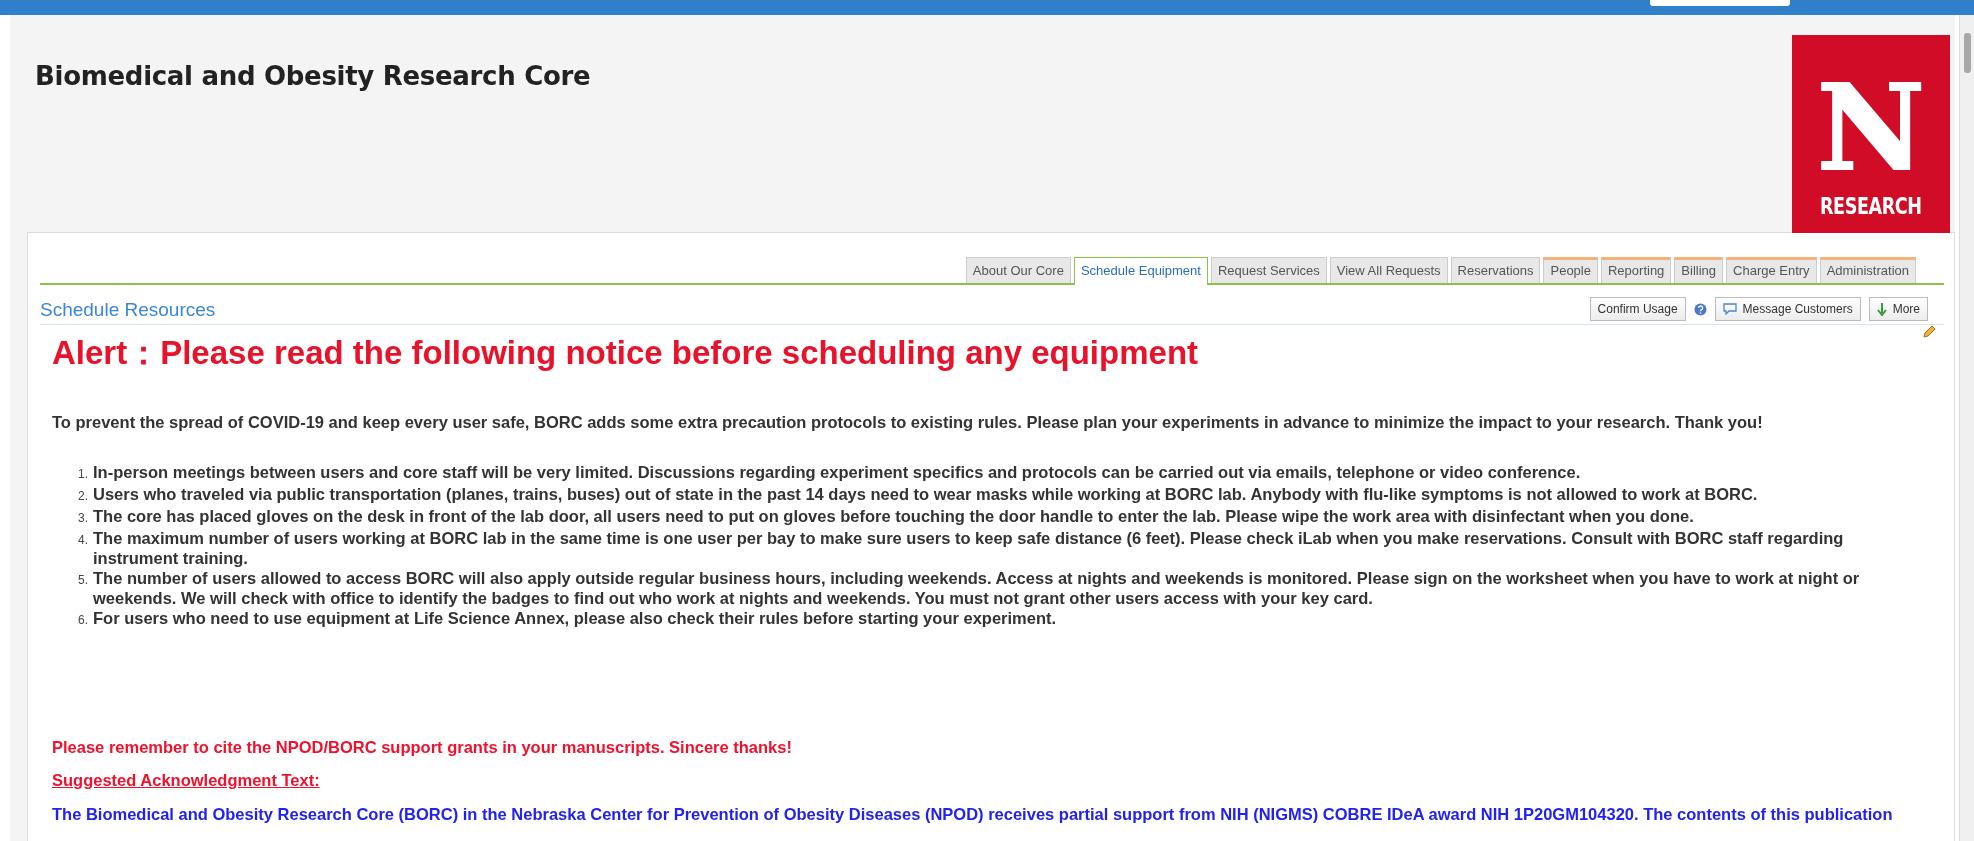  Describe the element at coordinates (1867, 270) in the screenshot. I see `nav-tab: Administration` at that location.